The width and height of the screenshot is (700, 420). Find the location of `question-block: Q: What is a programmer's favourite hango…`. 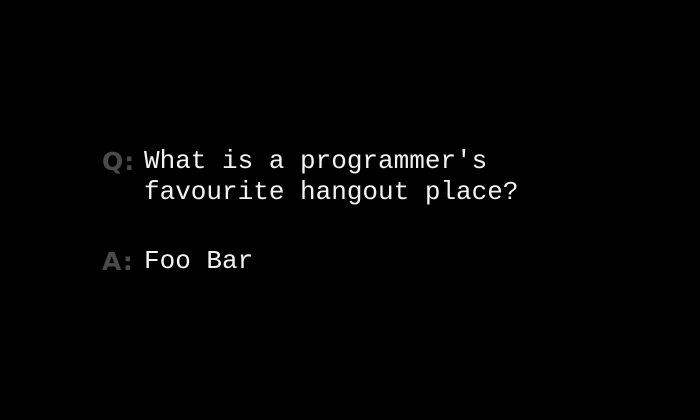

question-block: Q: What is a programmer's favourite hango… is located at coordinates (310, 177).